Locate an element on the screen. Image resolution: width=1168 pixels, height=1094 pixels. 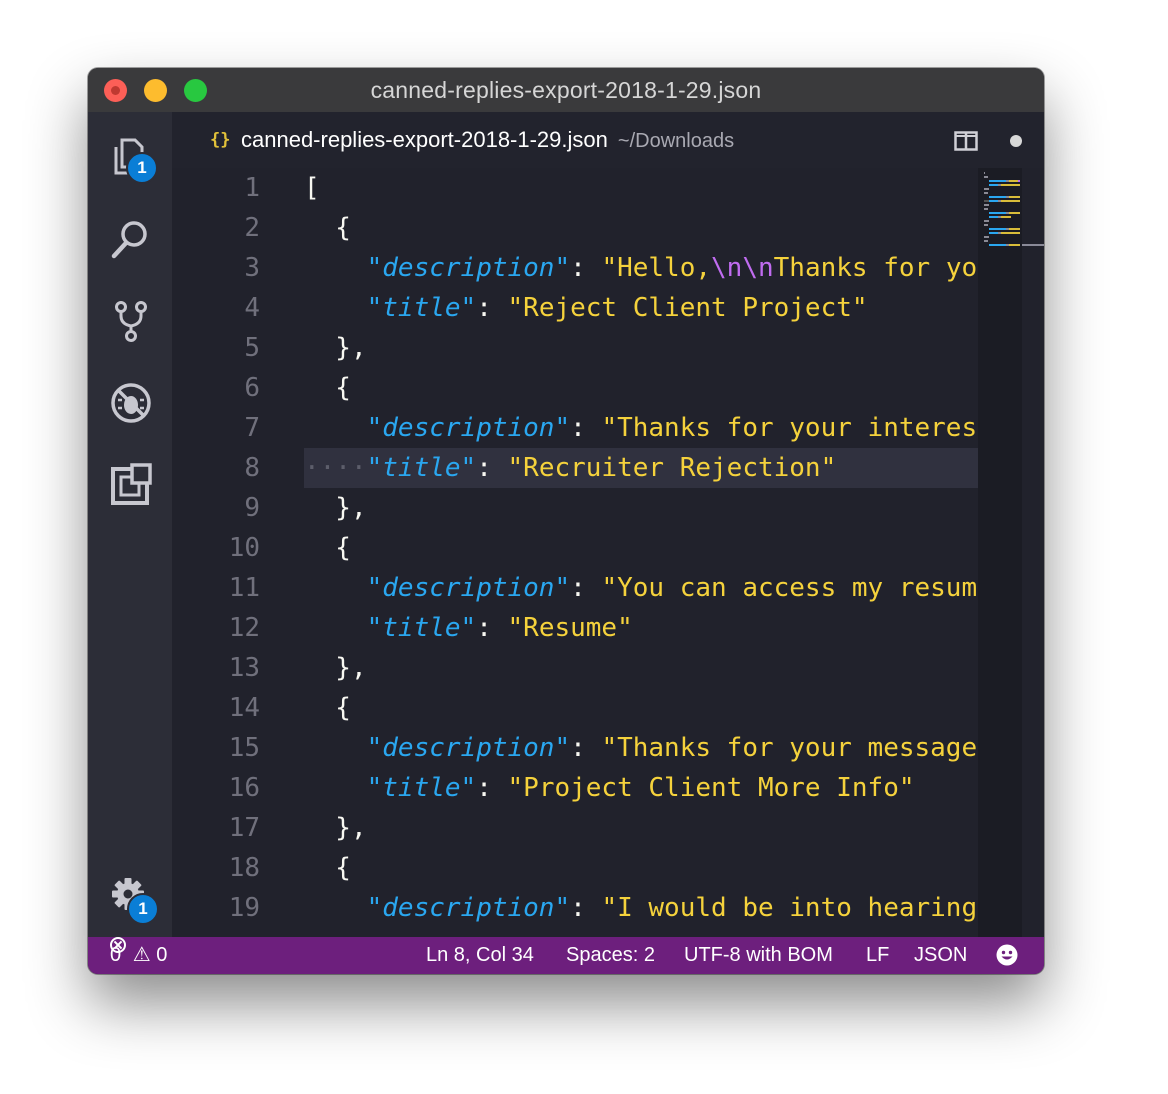
code-line: "description": "Thanks for your message is located at coordinates (641, 748).